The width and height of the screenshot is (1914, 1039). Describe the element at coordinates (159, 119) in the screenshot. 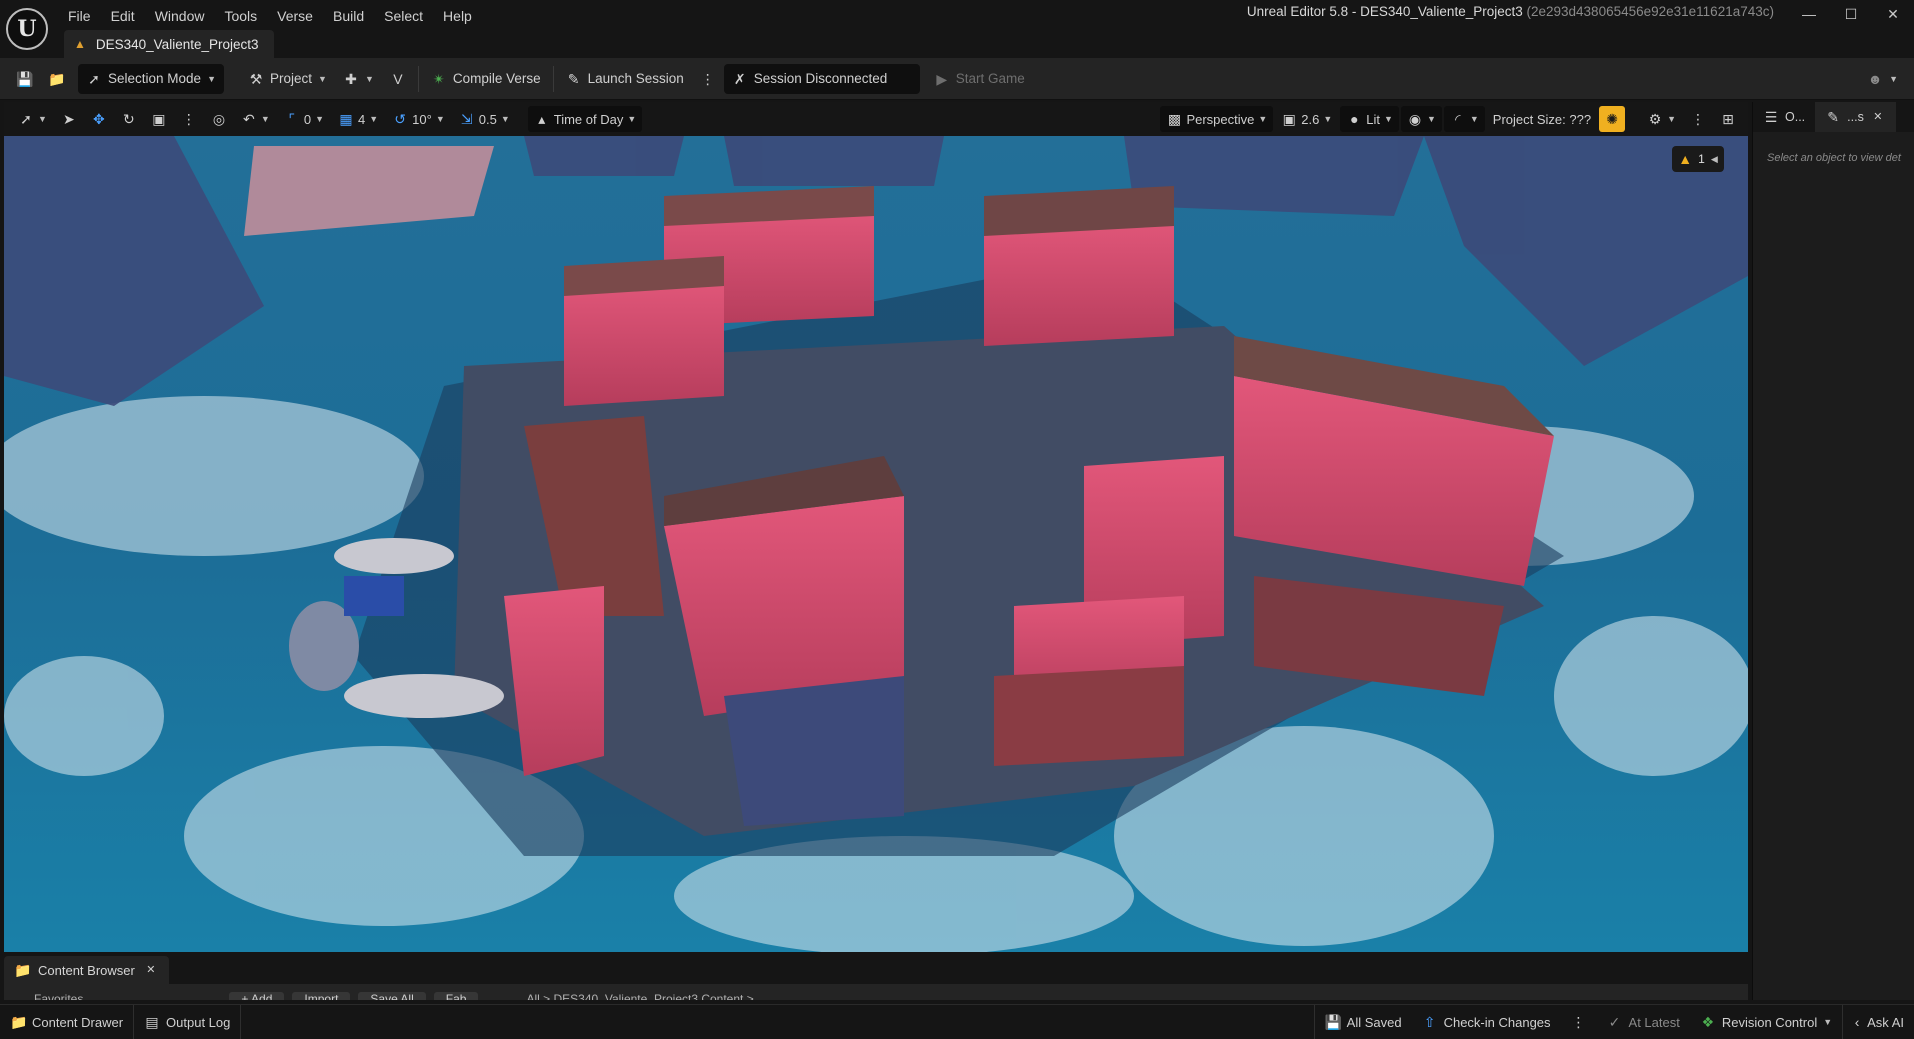

I see `scale-tool: ▣` at that location.